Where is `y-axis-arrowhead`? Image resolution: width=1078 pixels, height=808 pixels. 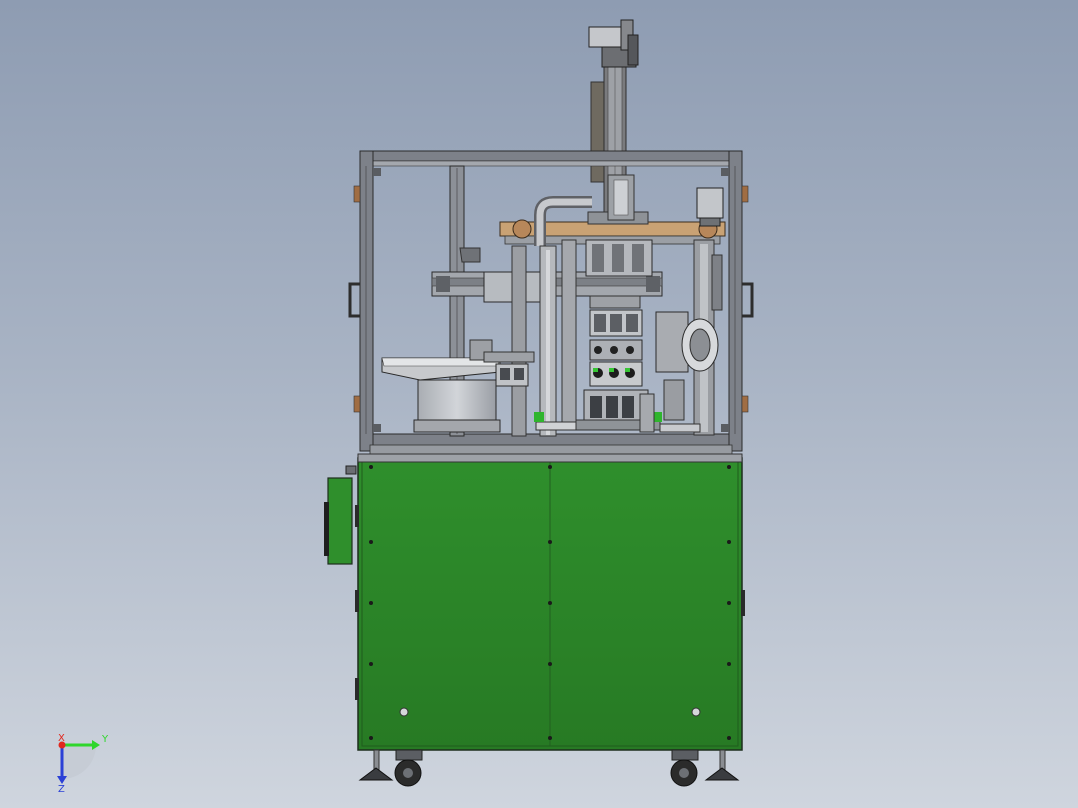
y-axis-arrowhead is located at coordinates (96, 745).